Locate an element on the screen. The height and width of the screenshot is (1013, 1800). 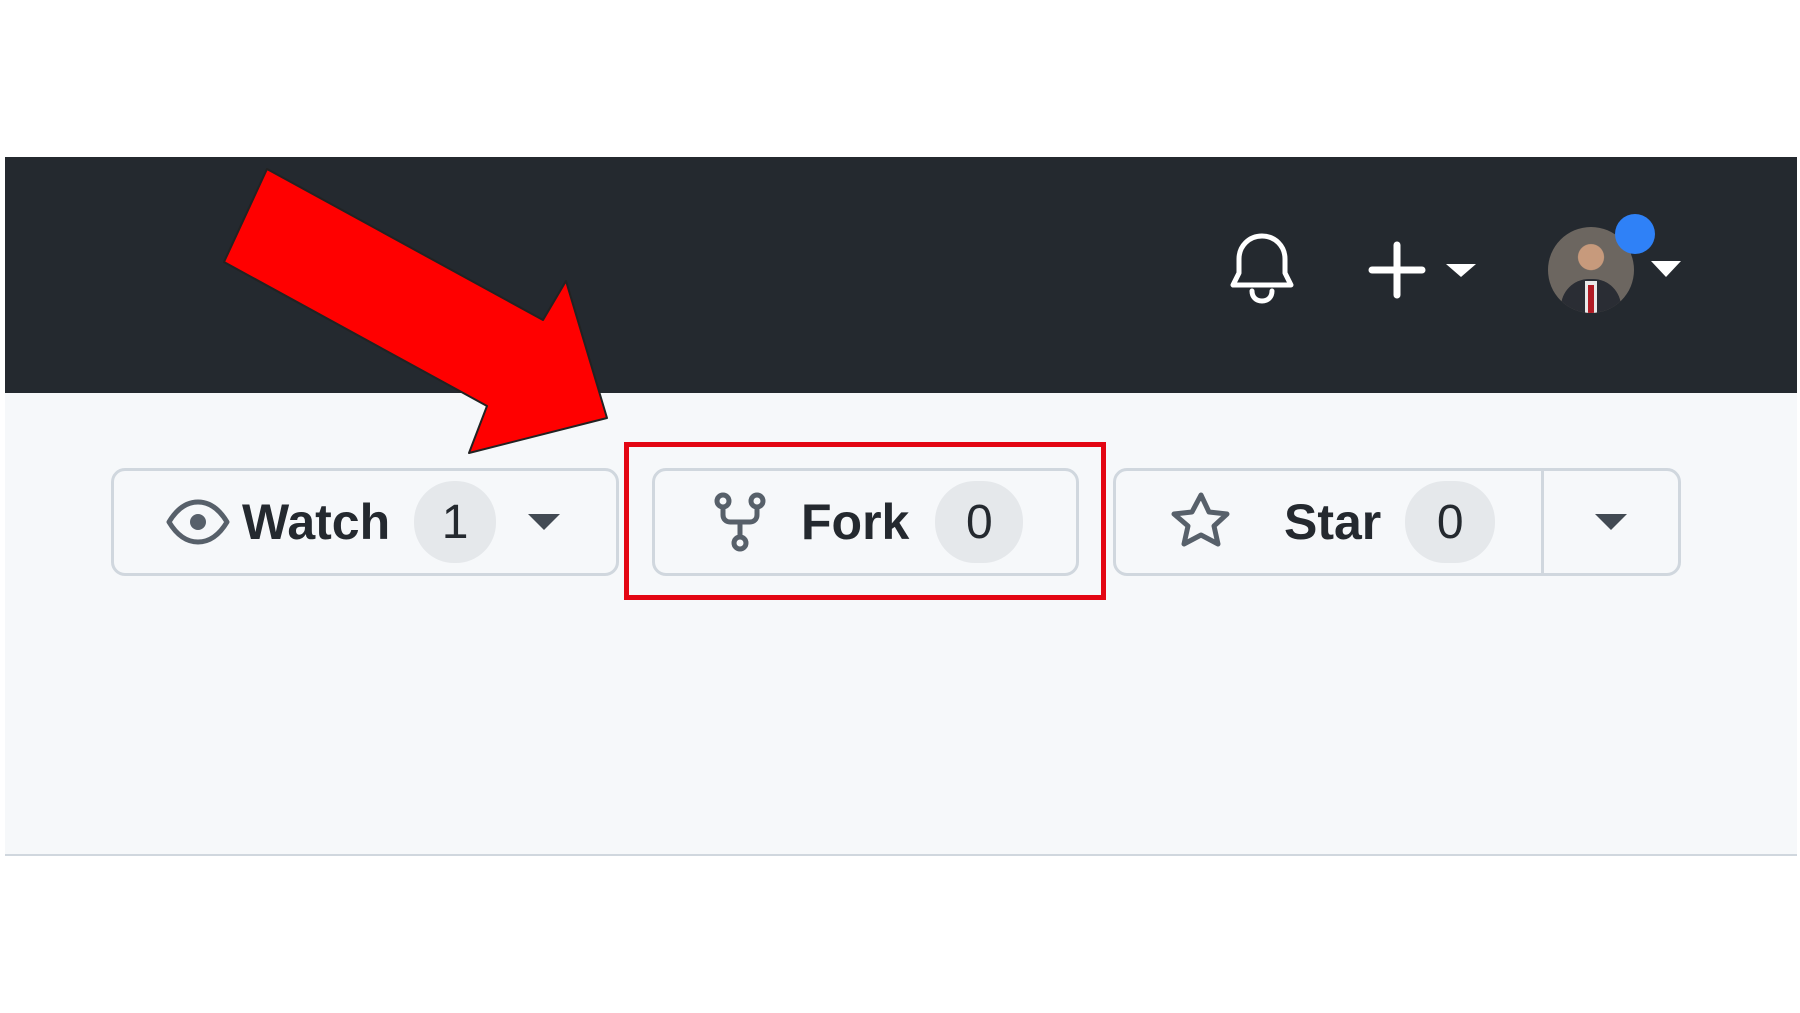
notification-indicator-dot is located at coordinates (1635, 234).